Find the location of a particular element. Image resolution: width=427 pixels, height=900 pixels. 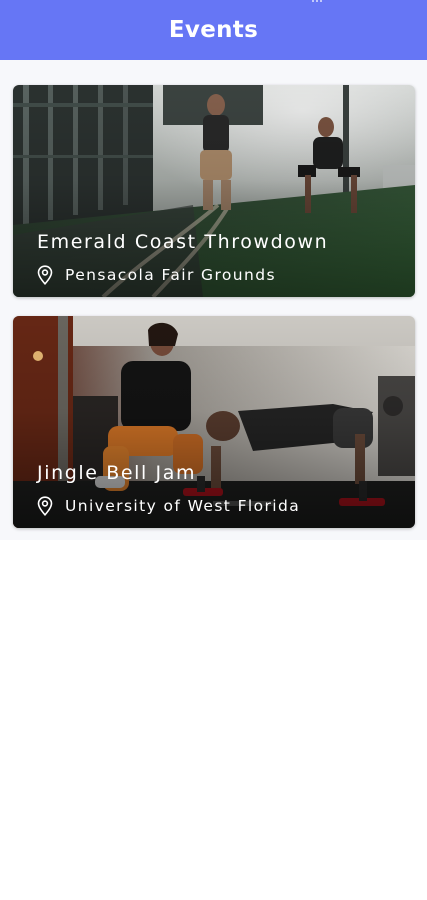

event-location: University of West Florida is located at coordinates (168, 506).